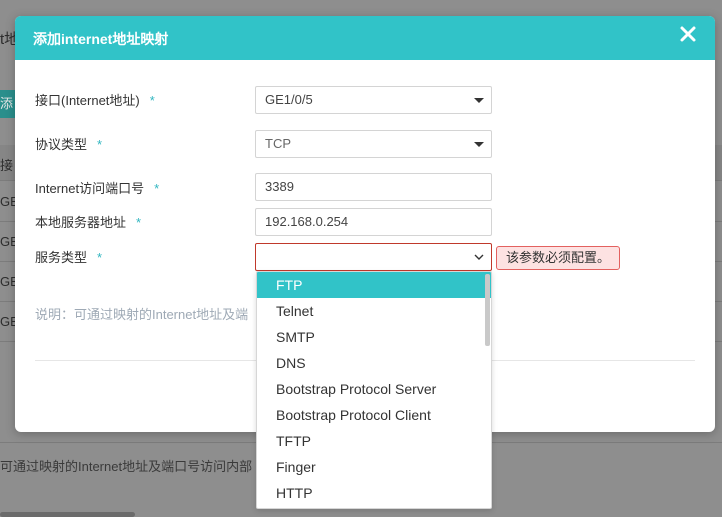  I want to click on service-type-label: 服务类型 *, so click(69, 257).